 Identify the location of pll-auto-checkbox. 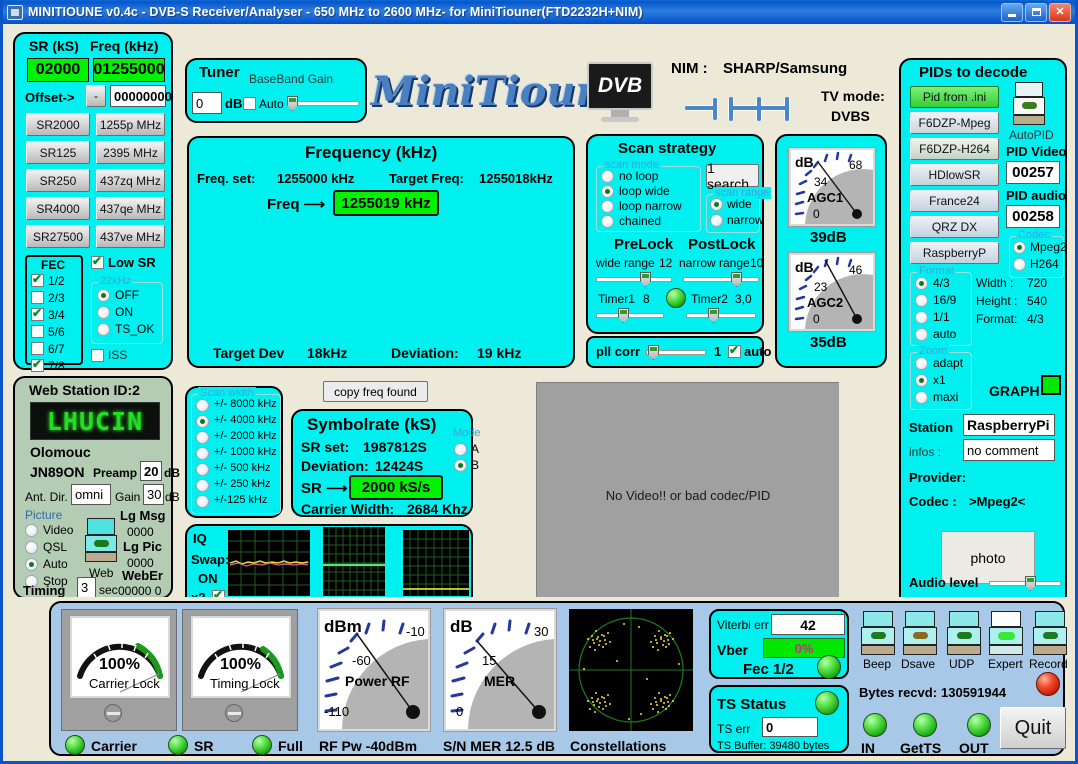
(734, 350).